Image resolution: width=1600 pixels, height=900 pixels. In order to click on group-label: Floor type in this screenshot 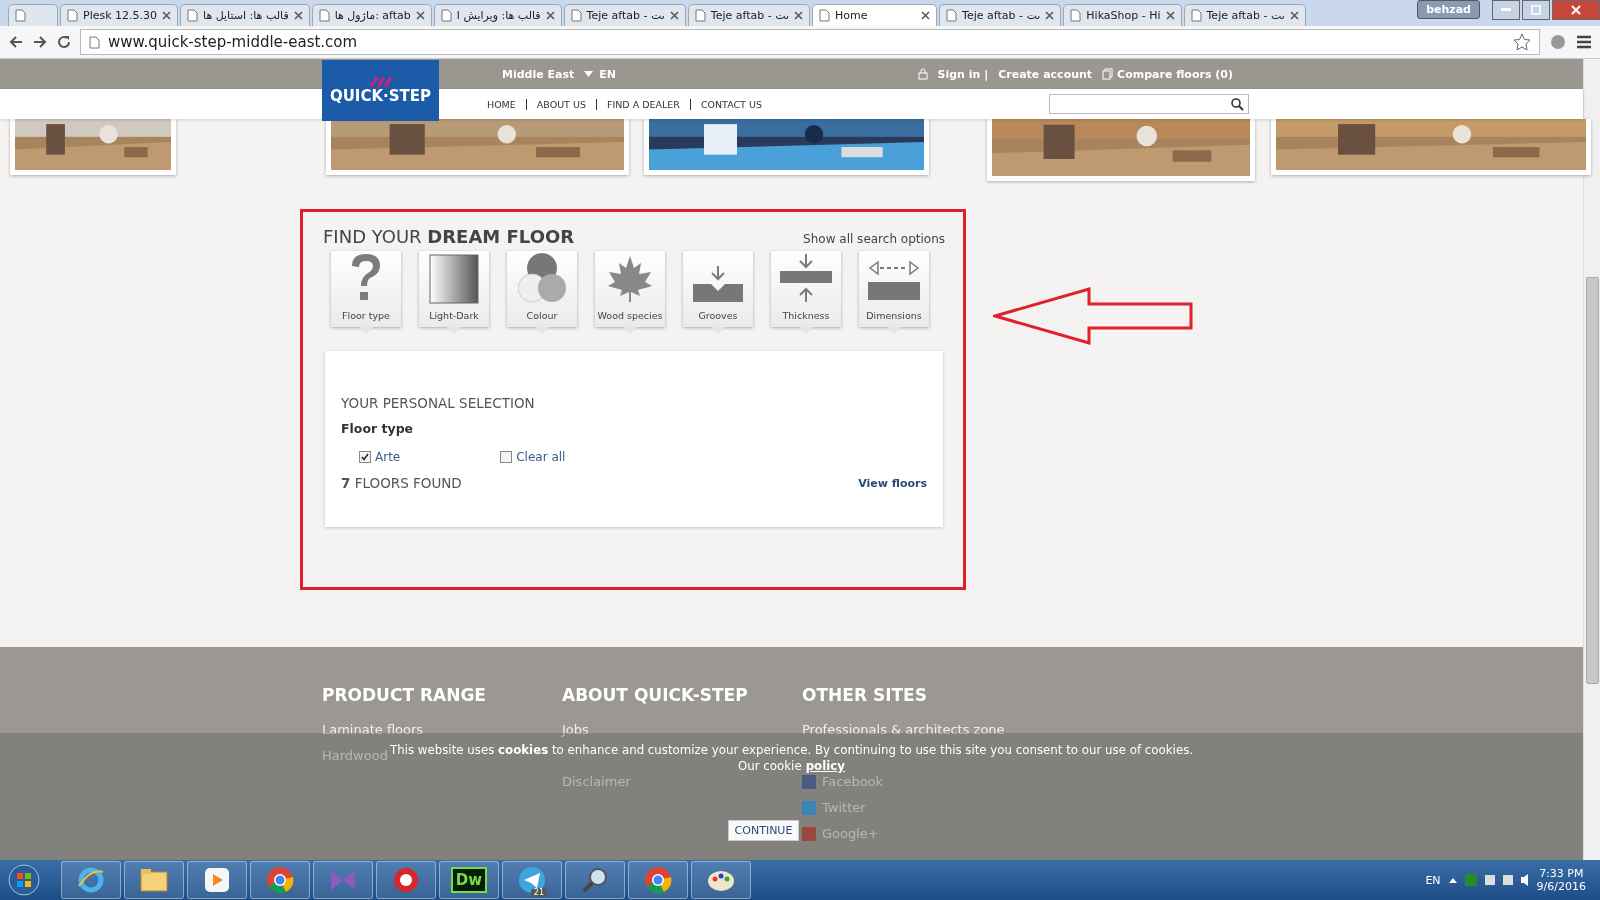, I will do `click(378, 428)`.